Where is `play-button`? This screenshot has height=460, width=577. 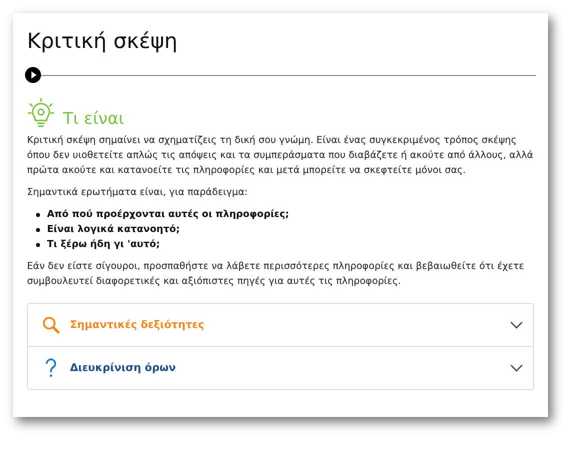 play-button is located at coordinates (33, 75).